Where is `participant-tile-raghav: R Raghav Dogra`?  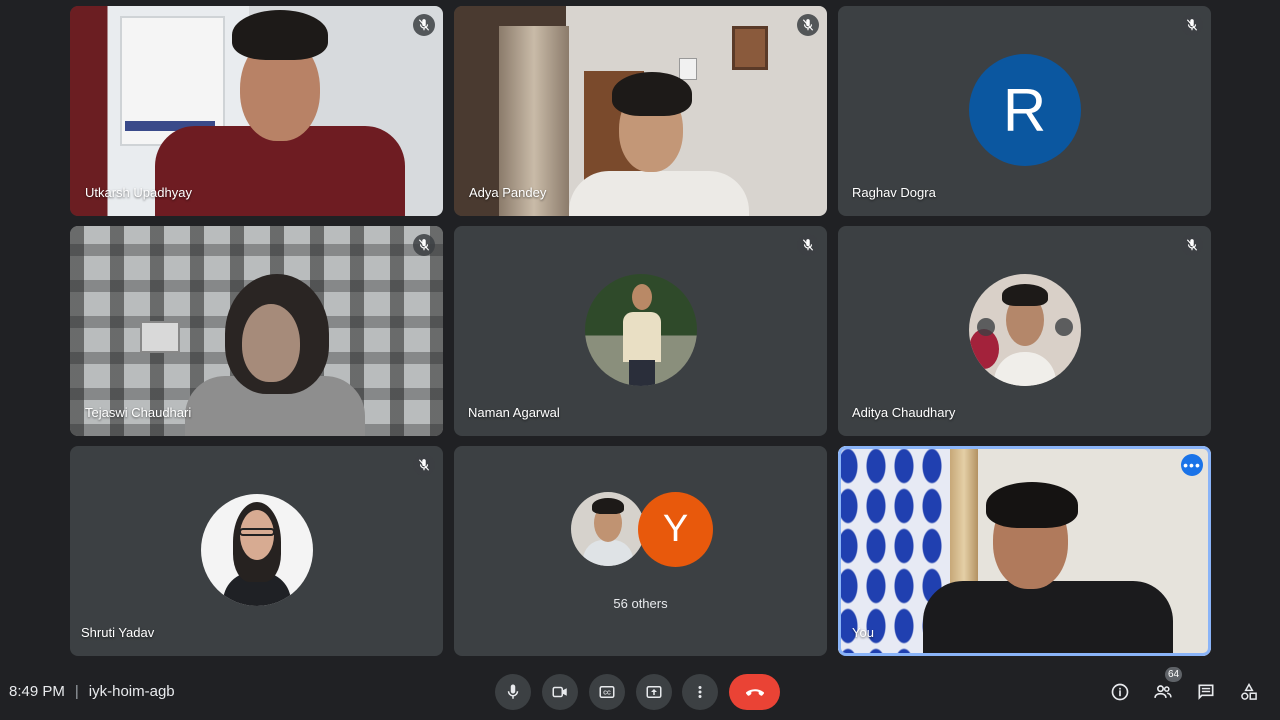
participant-tile-raghav: R Raghav Dogra is located at coordinates (1024, 111).